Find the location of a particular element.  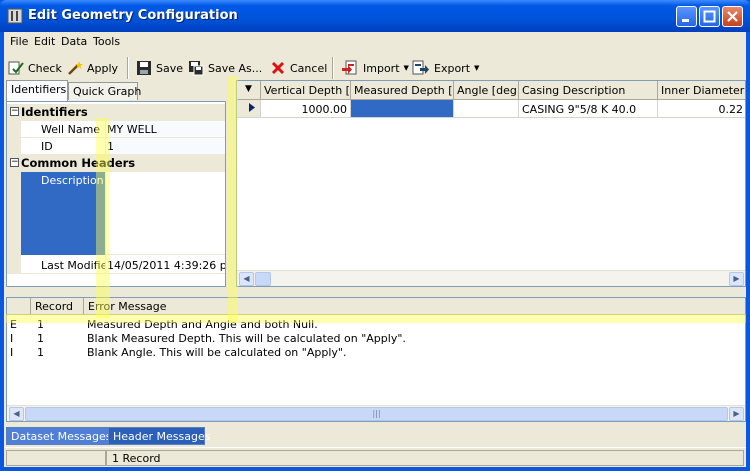

cell-vertical-depth: 1000.00 is located at coordinates (306, 109).